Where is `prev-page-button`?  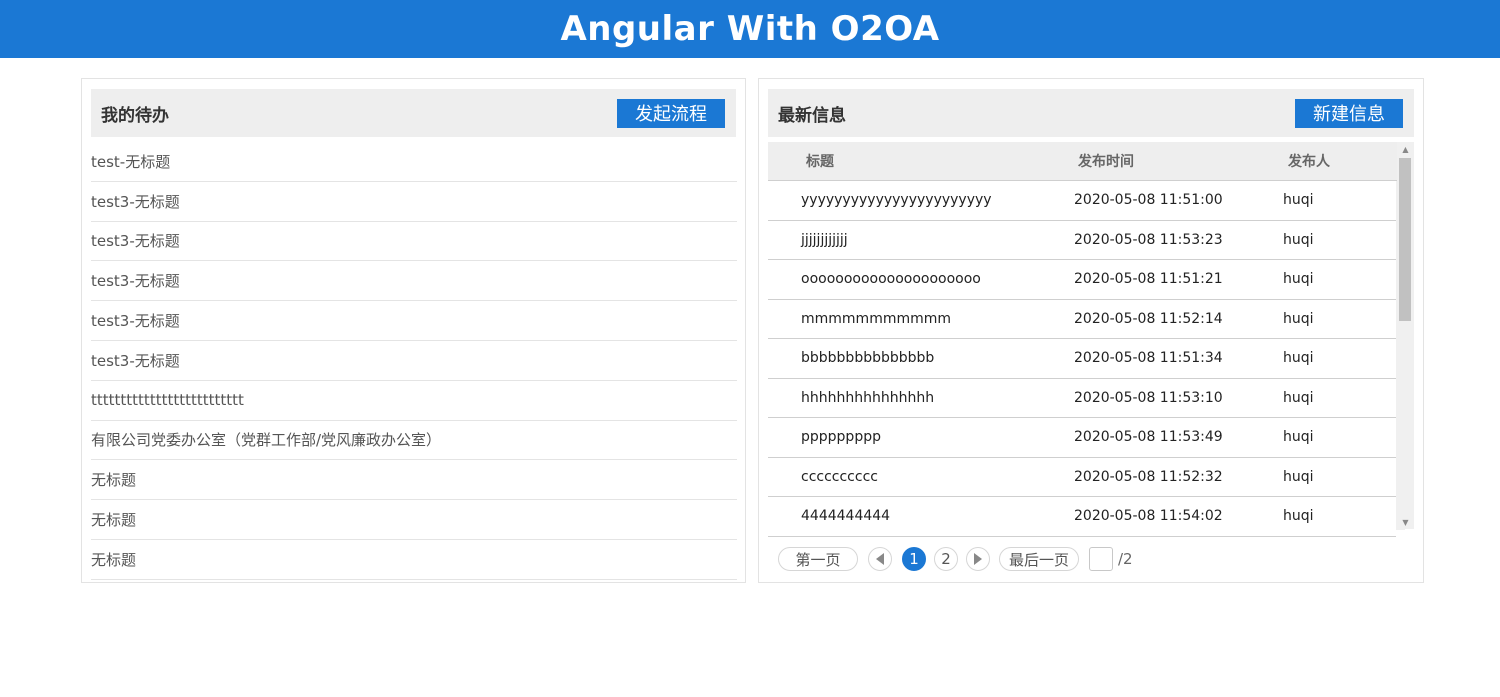
prev-page-button is located at coordinates (880, 559).